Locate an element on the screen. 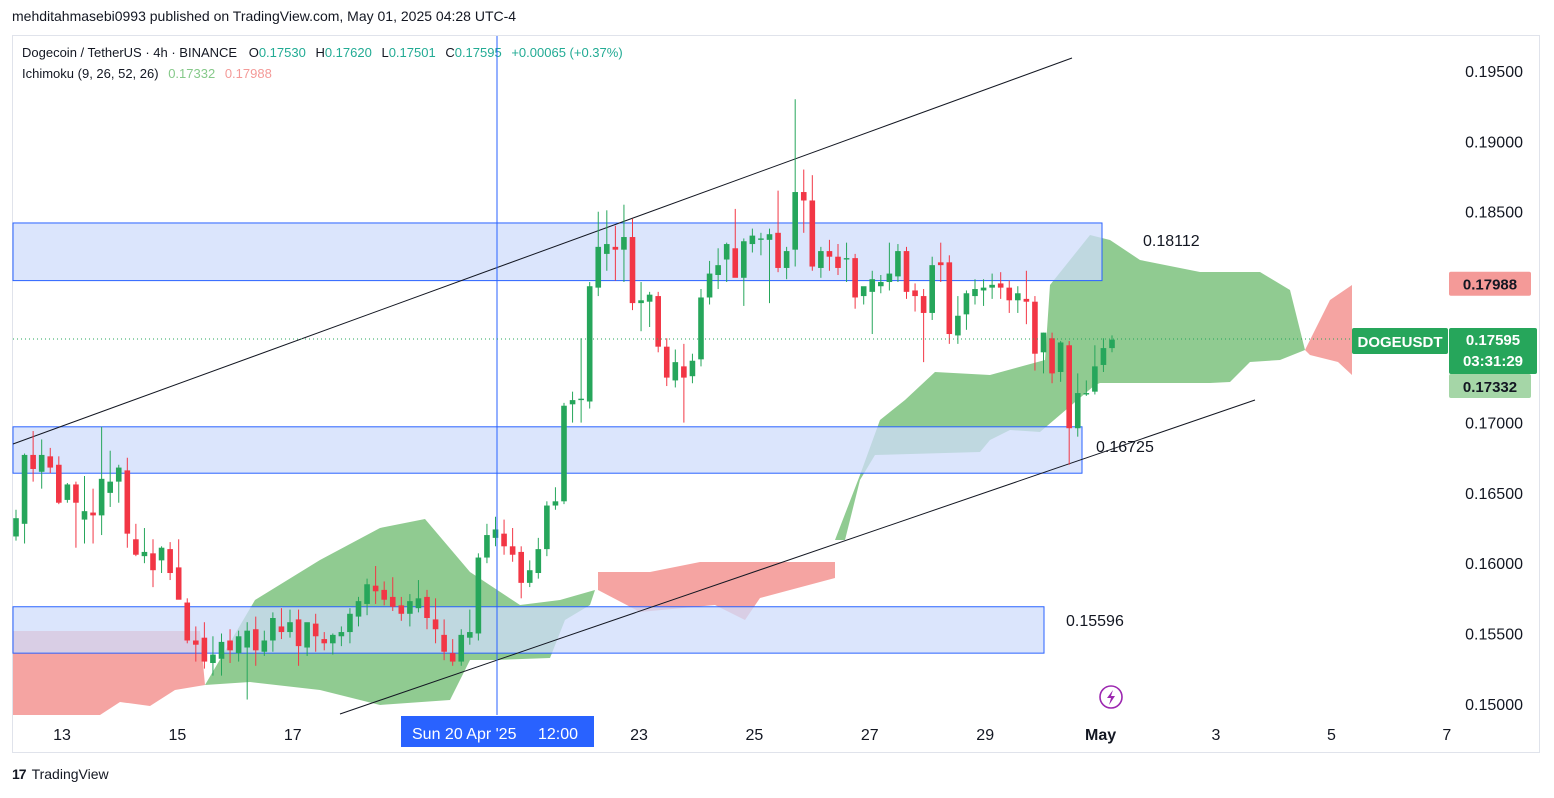 This screenshot has height=798, width=1554. ichimoku-cloud-bear-future is located at coordinates (1328, 330).